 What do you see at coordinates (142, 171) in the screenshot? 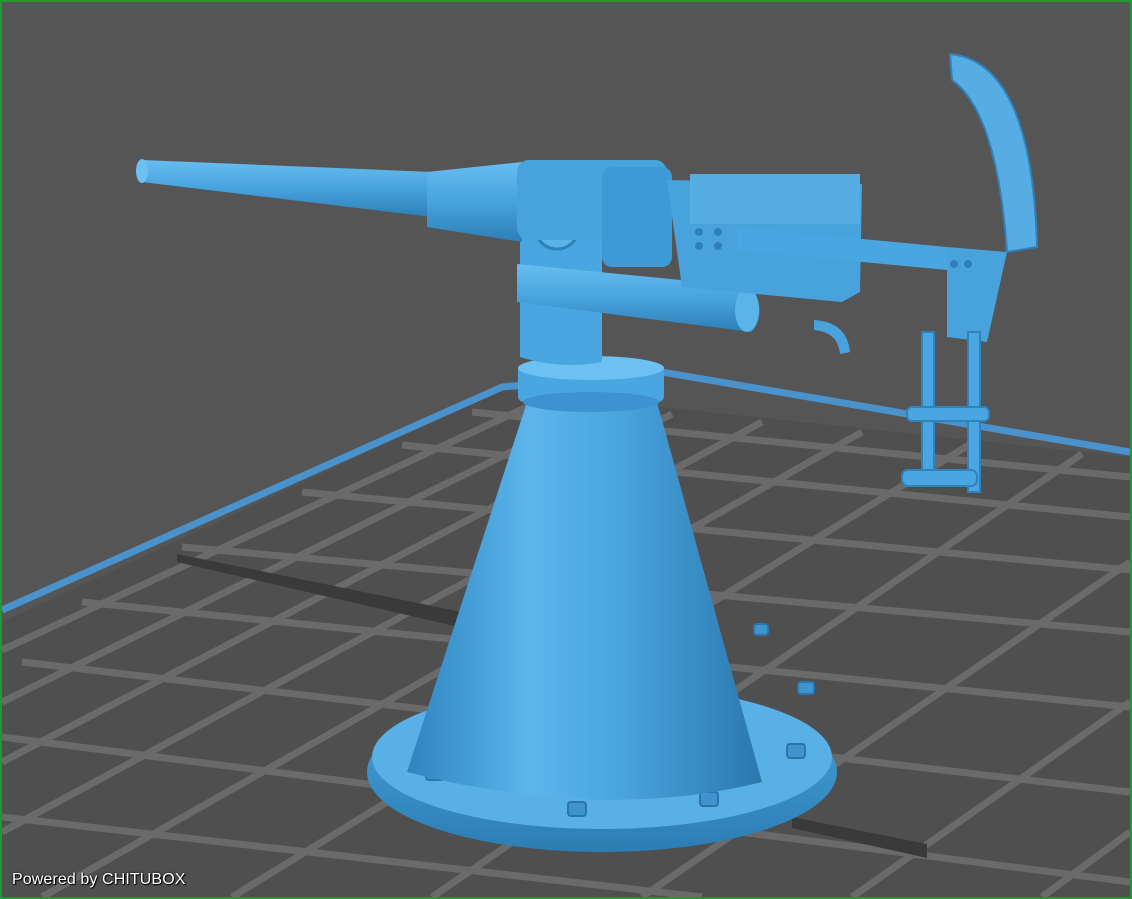
I see `muzzle` at bounding box center [142, 171].